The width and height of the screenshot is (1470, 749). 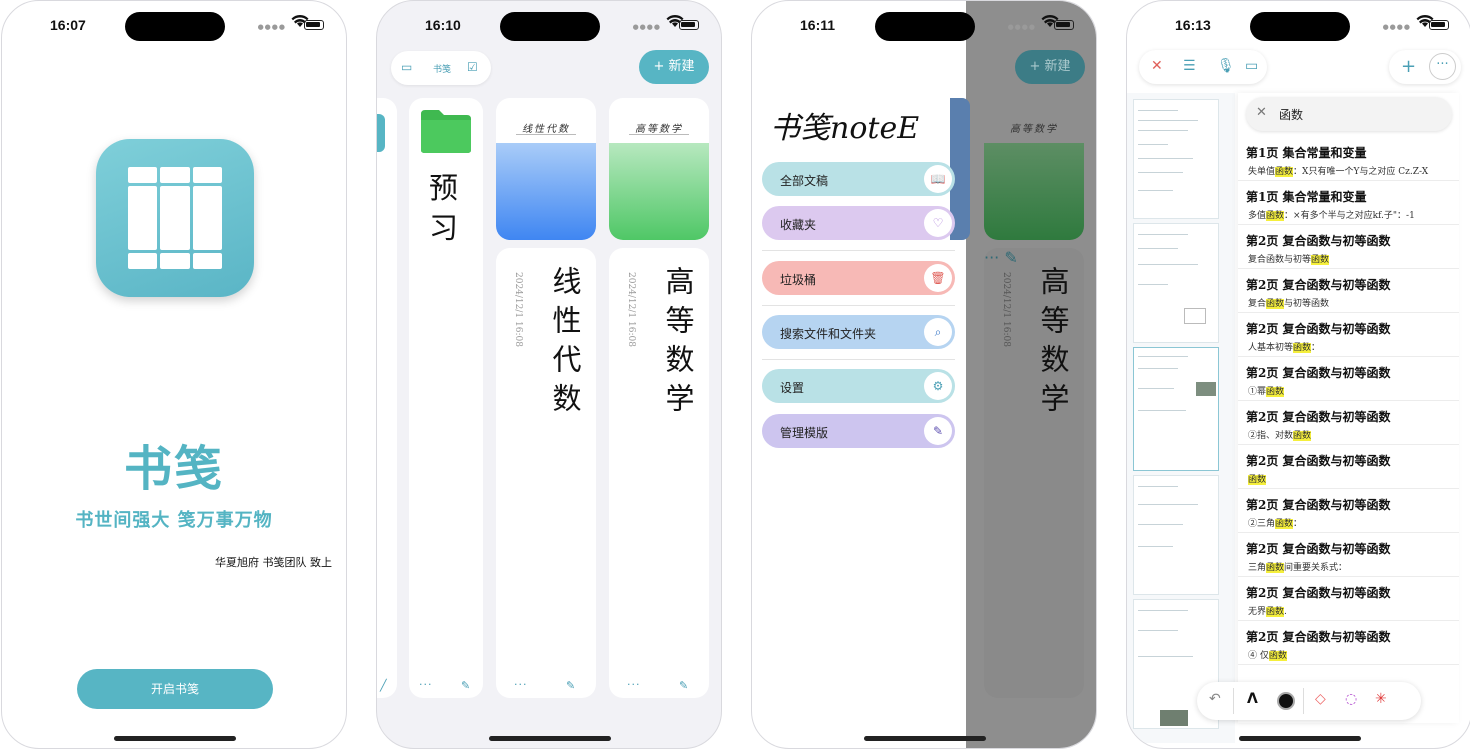 What do you see at coordinates (173, 469) in the screenshot?
I see `app-title: 书笺` at bounding box center [173, 469].